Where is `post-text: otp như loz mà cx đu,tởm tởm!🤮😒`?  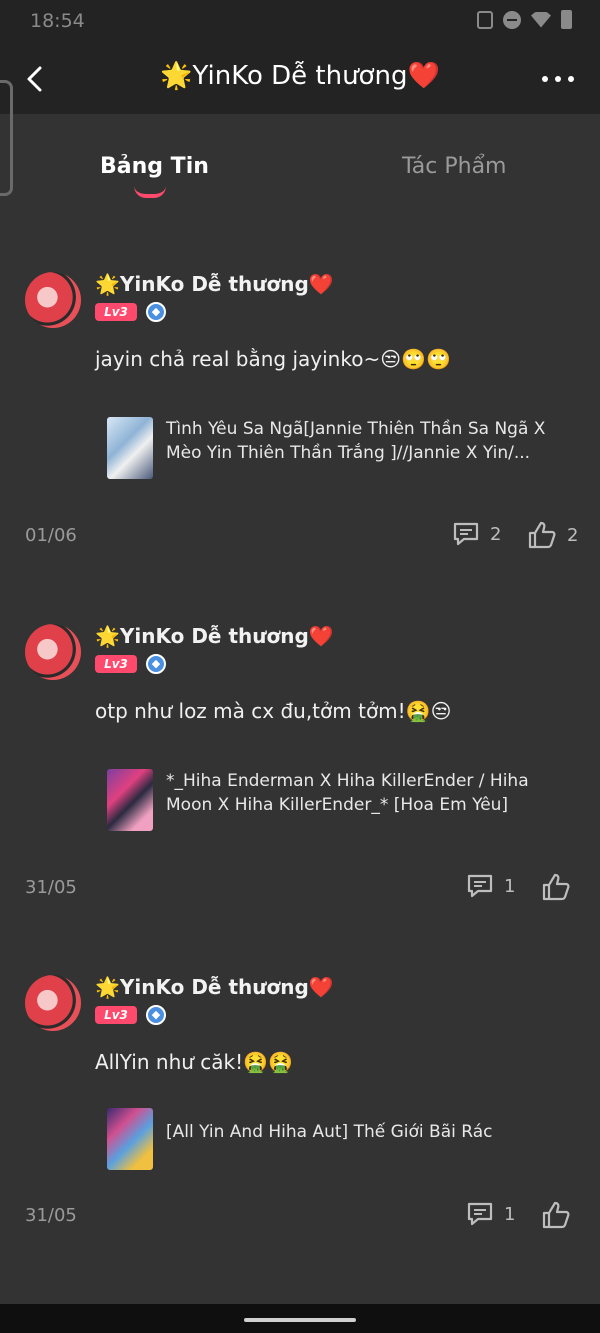
post-text: otp như loz mà cx đu,tởm tởm!🤮😒 is located at coordinates (273, 711).